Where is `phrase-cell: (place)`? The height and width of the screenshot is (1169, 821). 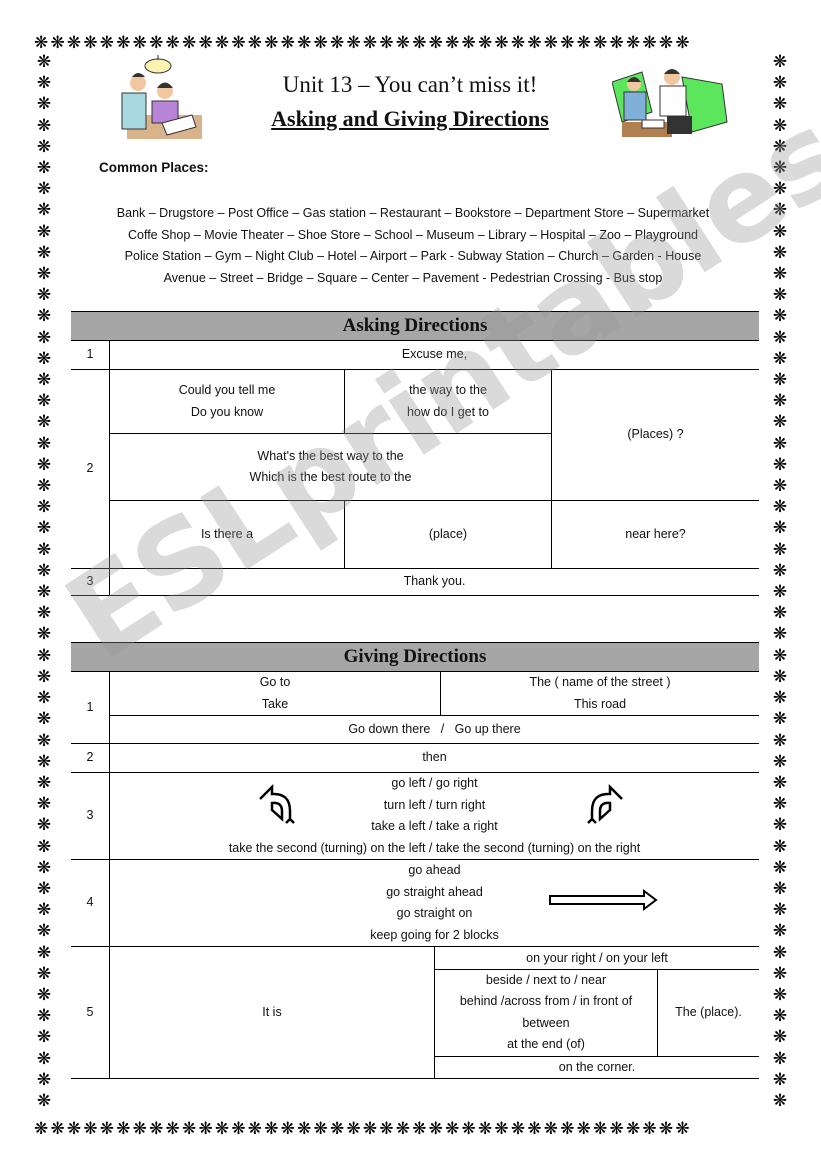 phrase-cell: (place) is located at coordinates (448, 534).